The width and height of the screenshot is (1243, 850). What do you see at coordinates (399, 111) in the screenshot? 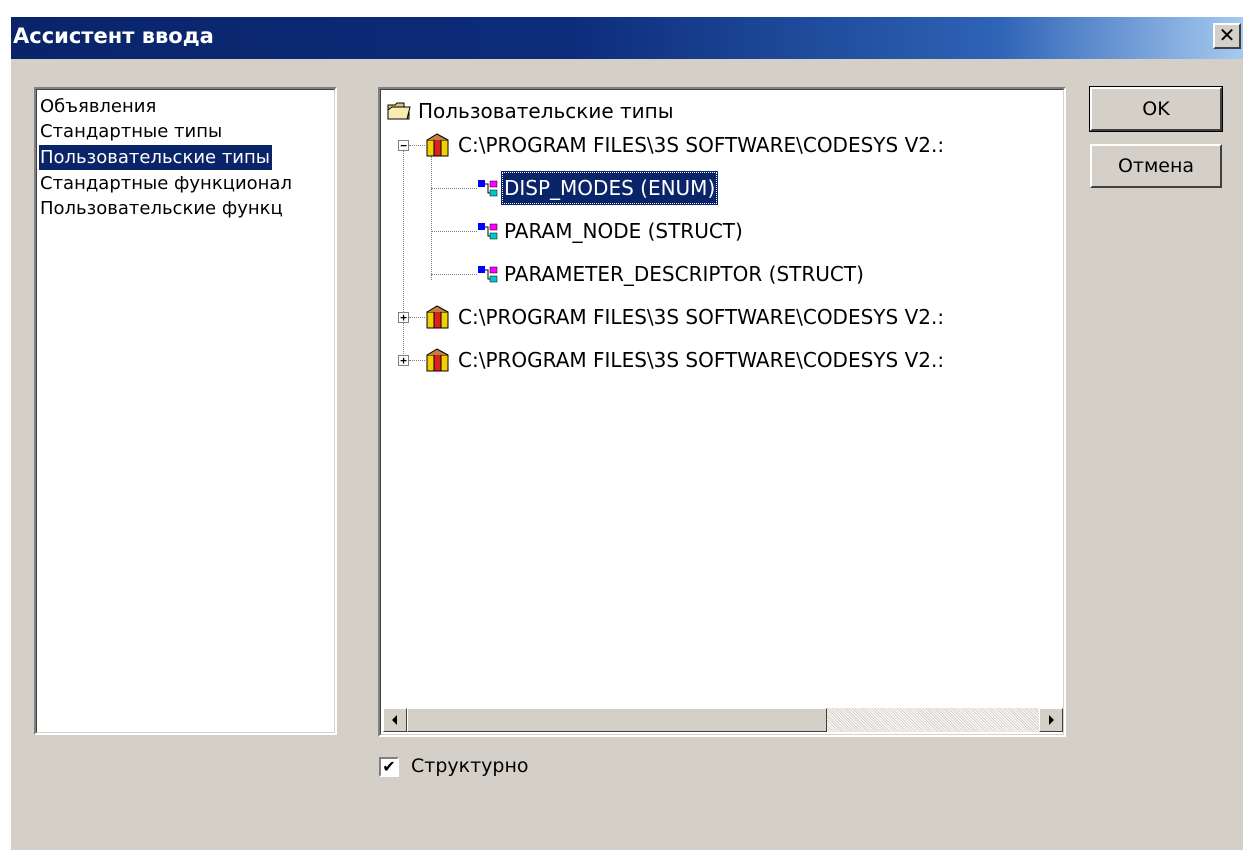
I see `folder-icon` at bounding box center [399, 111].